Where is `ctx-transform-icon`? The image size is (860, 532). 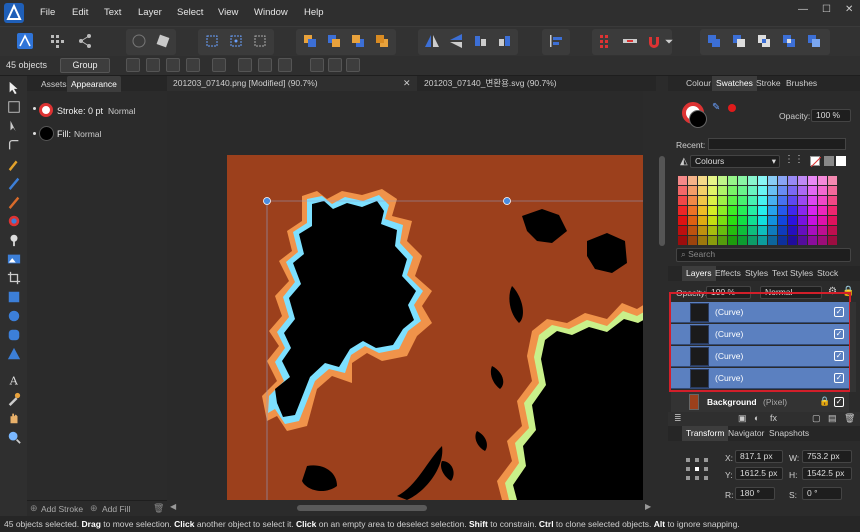 ctx-transform-icon is located at coordinates (133, 65).